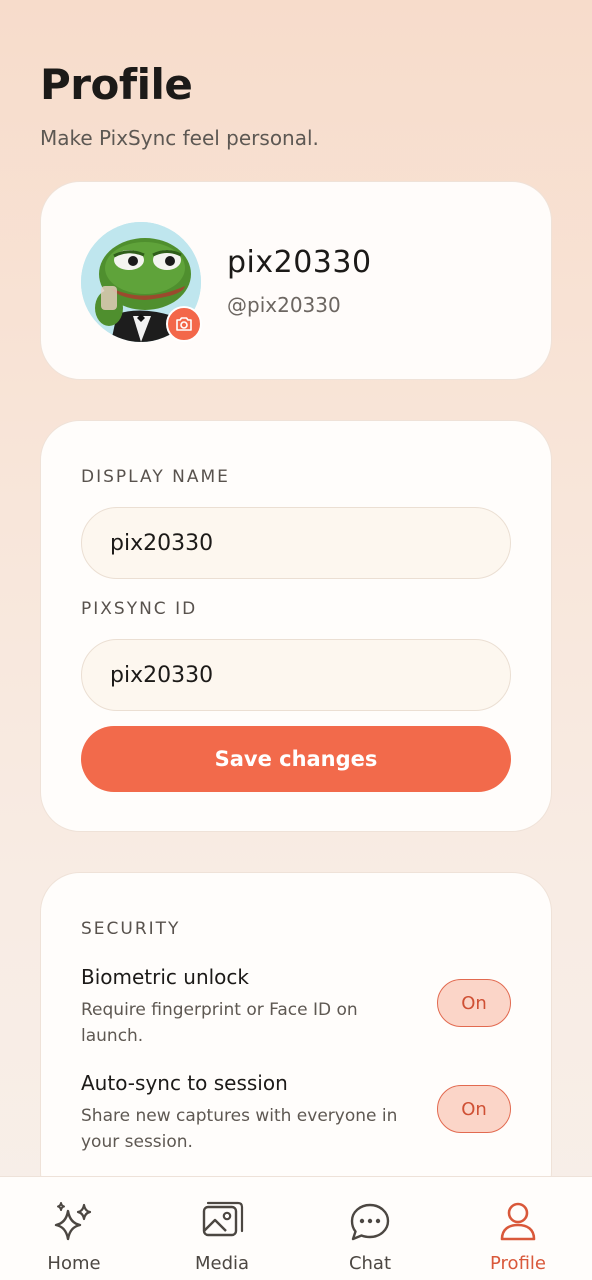  I want to click on tab-home: Home, so click(74, 1228).